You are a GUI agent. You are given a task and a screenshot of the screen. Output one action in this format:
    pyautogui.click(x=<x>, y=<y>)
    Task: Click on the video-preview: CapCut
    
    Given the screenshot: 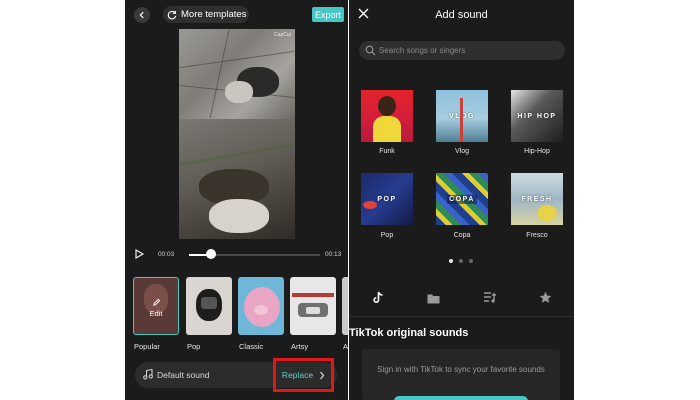 What is the action you would take?
    pyautogui.click(x=237, y=134)
    